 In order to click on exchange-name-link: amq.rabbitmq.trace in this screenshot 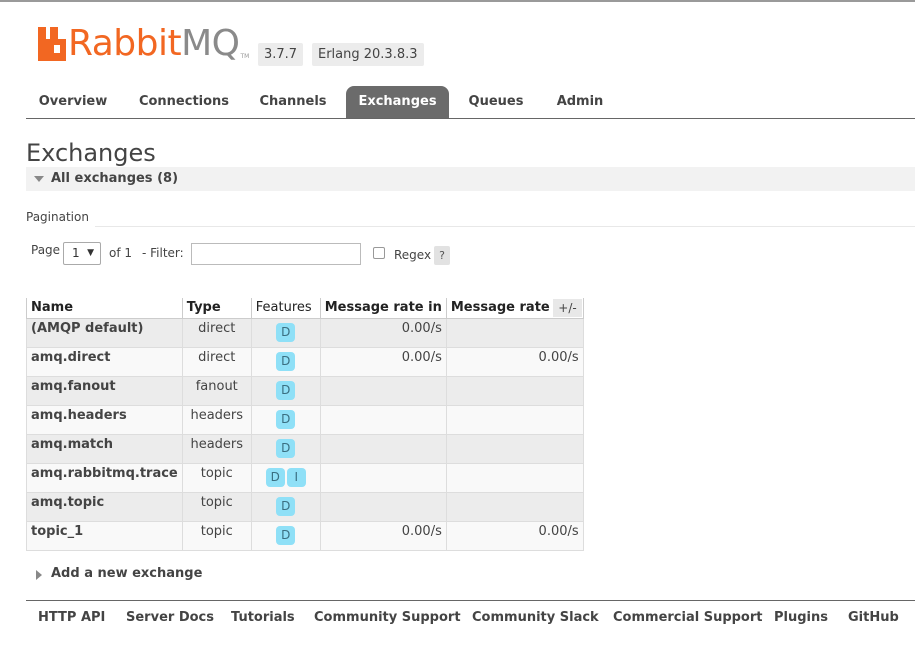, I will do `click(104, 477)`.